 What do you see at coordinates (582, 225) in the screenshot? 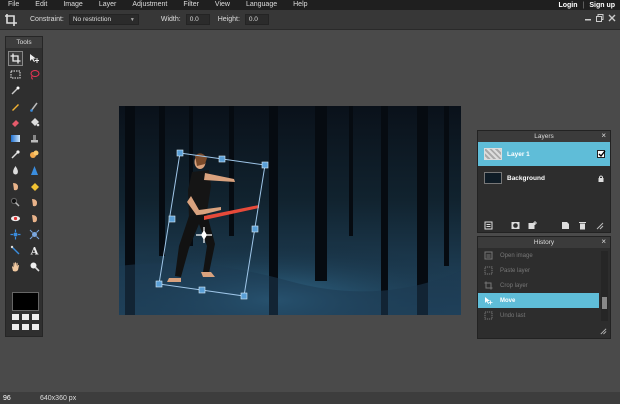
I see `trash-icon` at bounding box center [582, 225].